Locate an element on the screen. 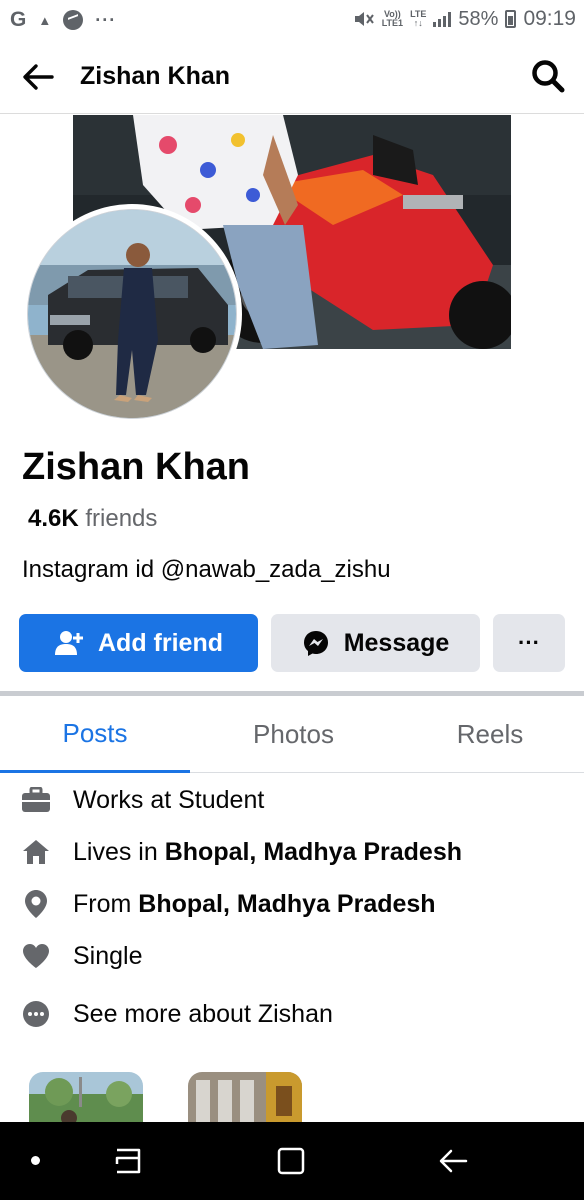  message-button: Message is located at coordinates (375, 643).